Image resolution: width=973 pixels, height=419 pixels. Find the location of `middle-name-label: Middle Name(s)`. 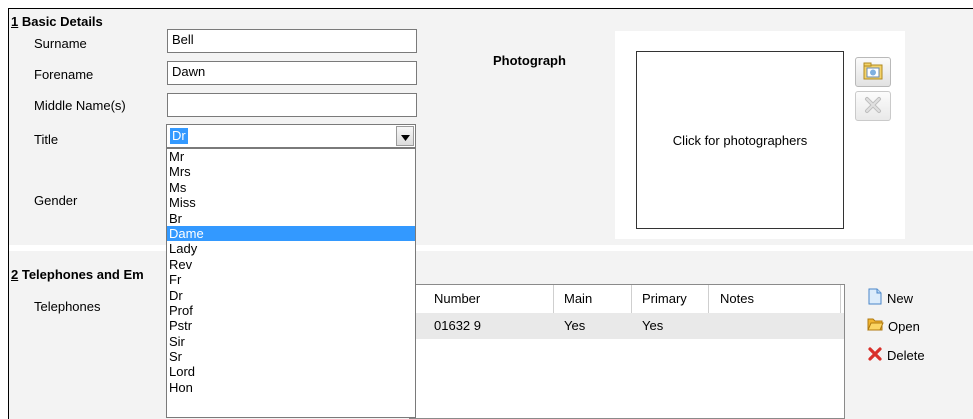

middle-name-label: Middle Name(s) is located at coordinates (80, 105).